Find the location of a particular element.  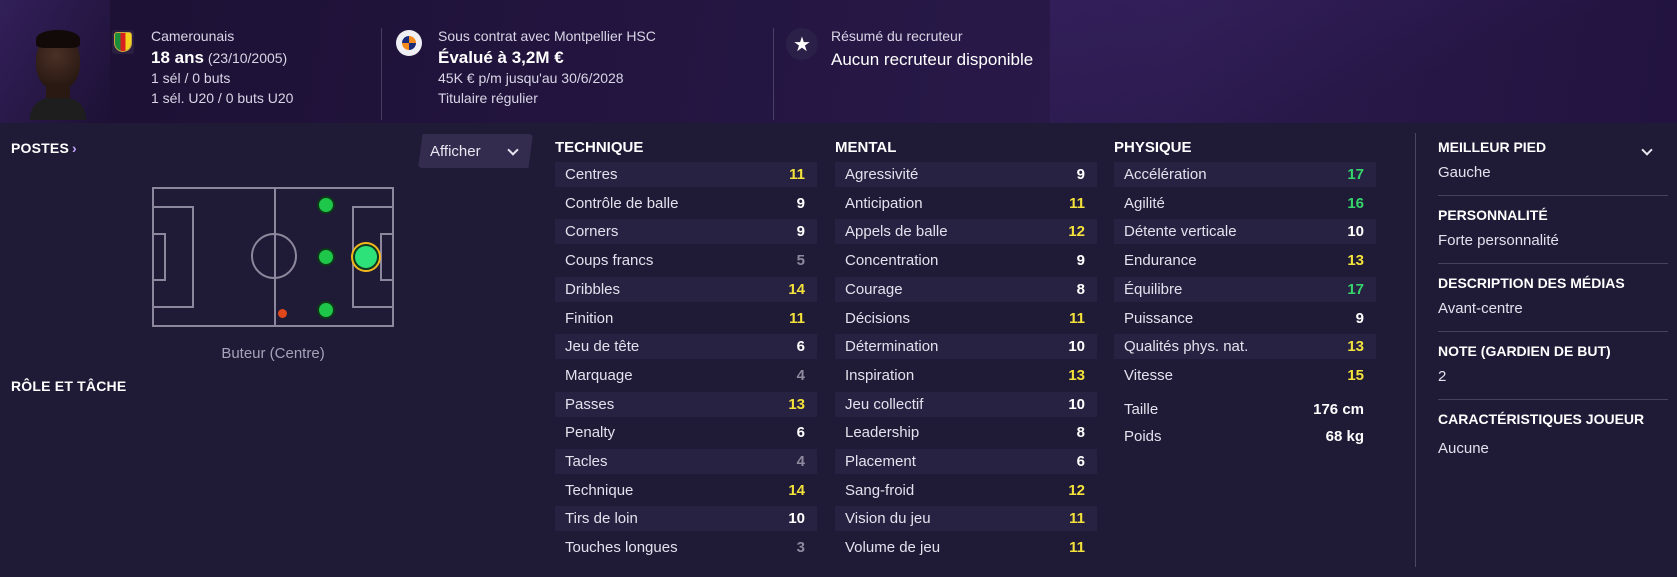

attribute-row: Centres 11 is located at coordinates (686, 174).